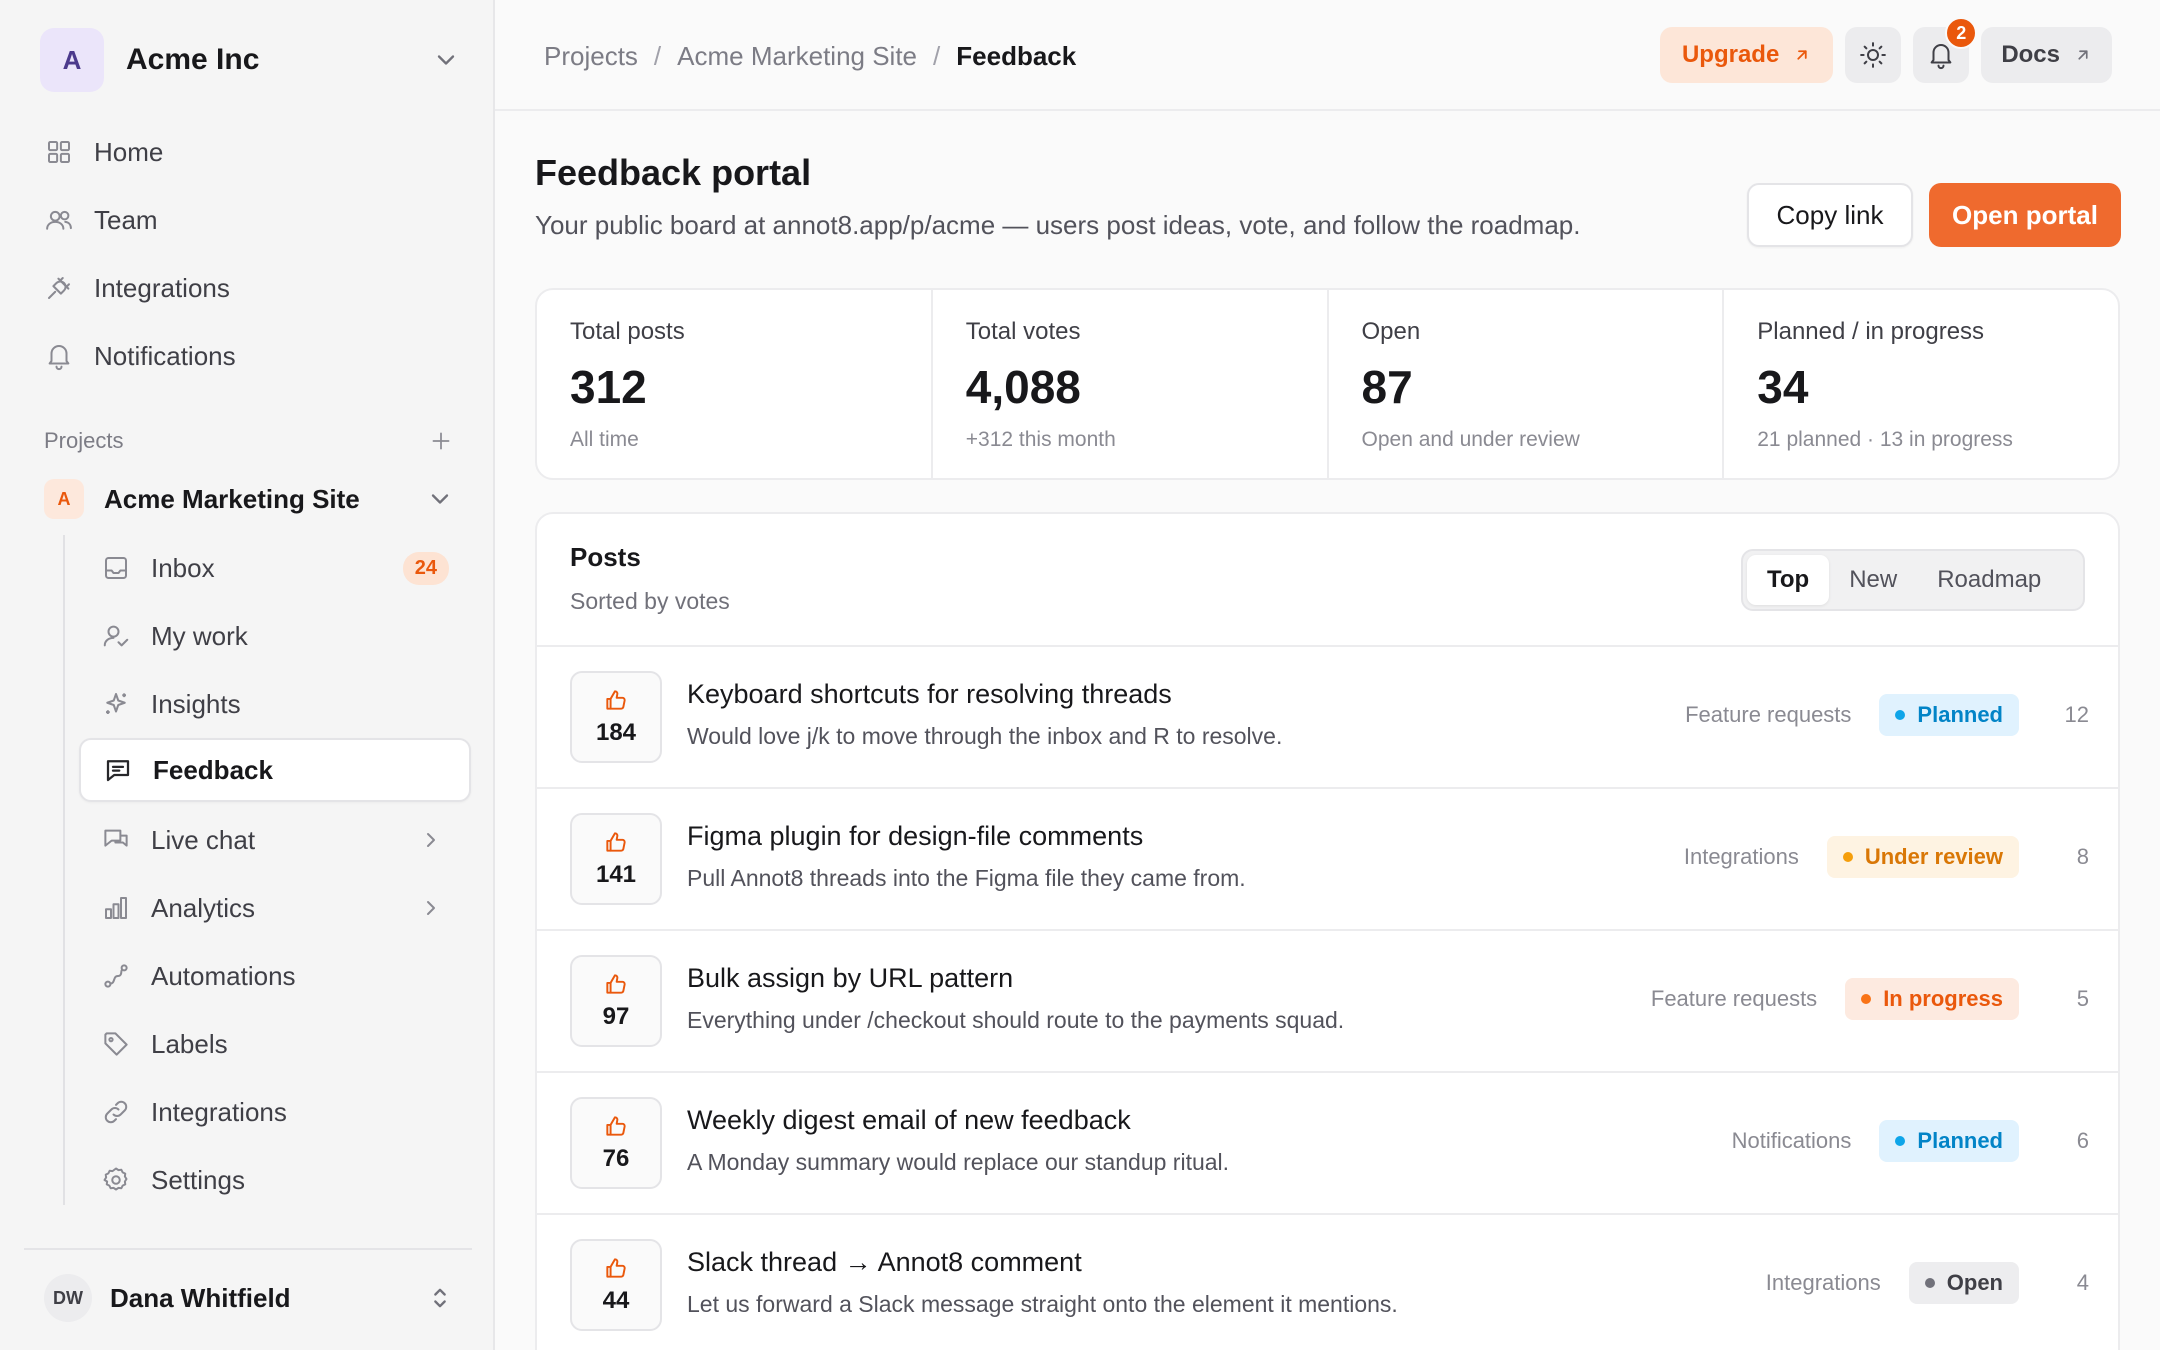 Image resolution: width=2160 pixels, height=1350 pixels. I want to click on stat-value: 4,088, so click(1023, 387).